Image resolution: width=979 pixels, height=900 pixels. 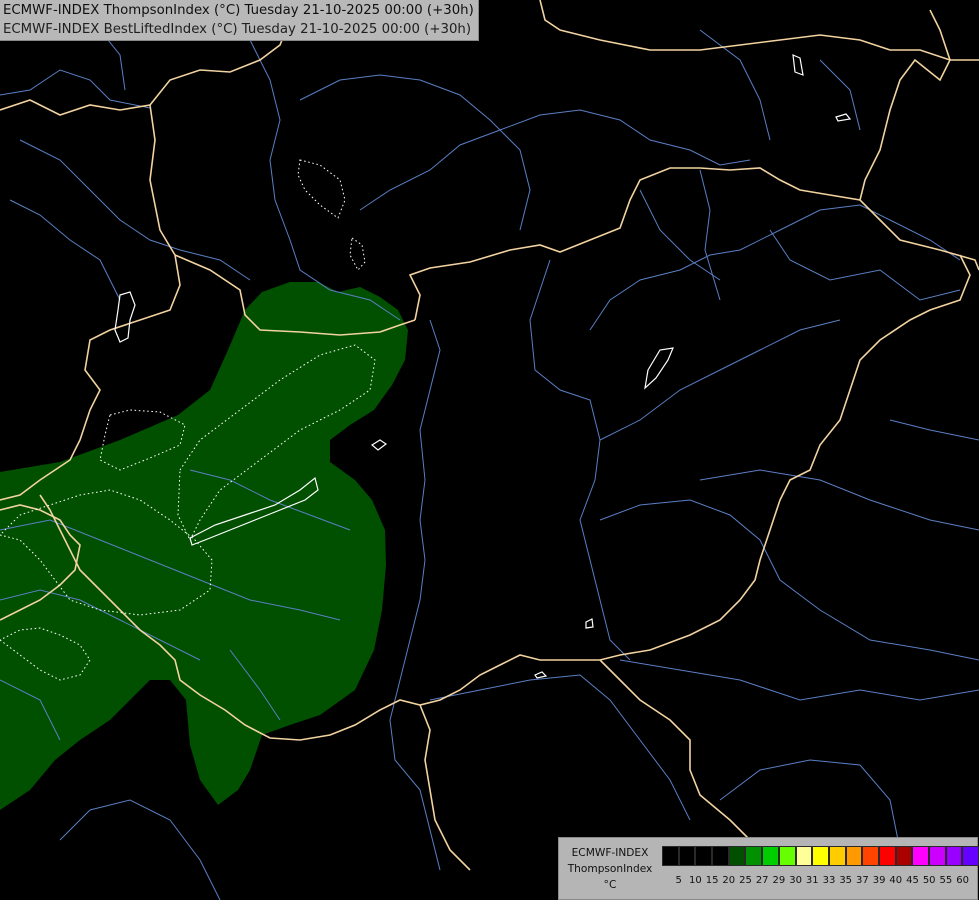 I want to click on legend-tick-label: 10, so click(x=695, y=880).